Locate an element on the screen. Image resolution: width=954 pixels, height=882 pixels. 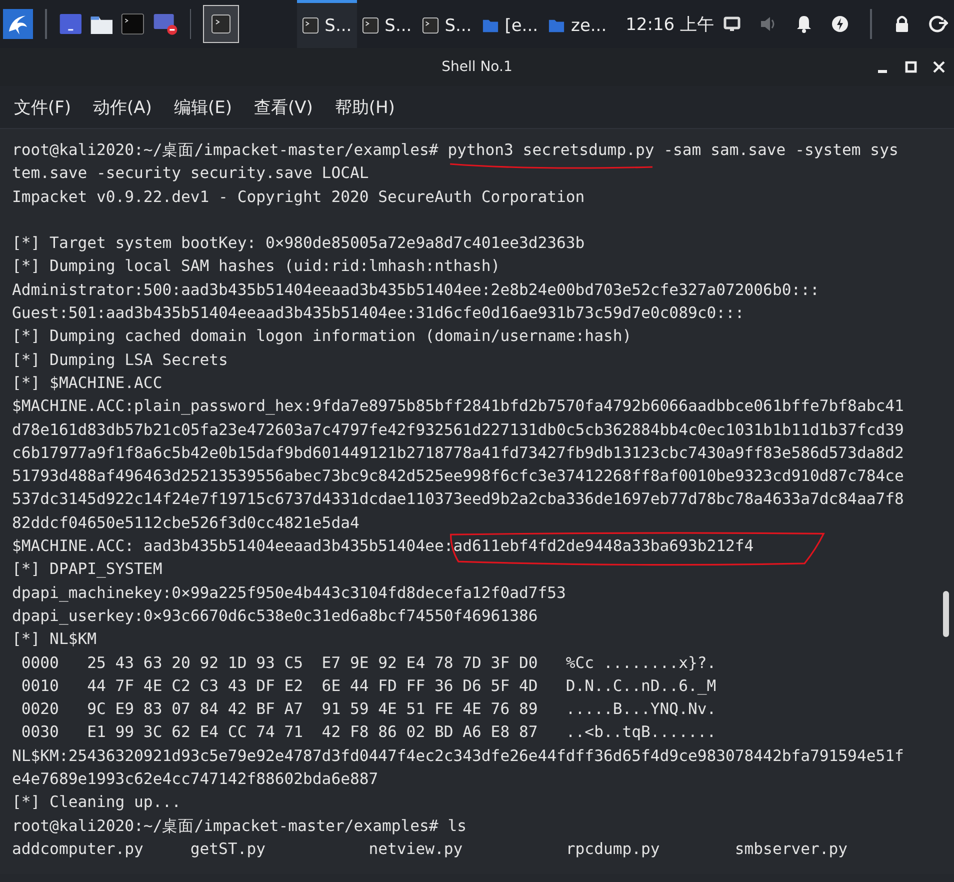
display-icon is located at coordinates (732, 24).